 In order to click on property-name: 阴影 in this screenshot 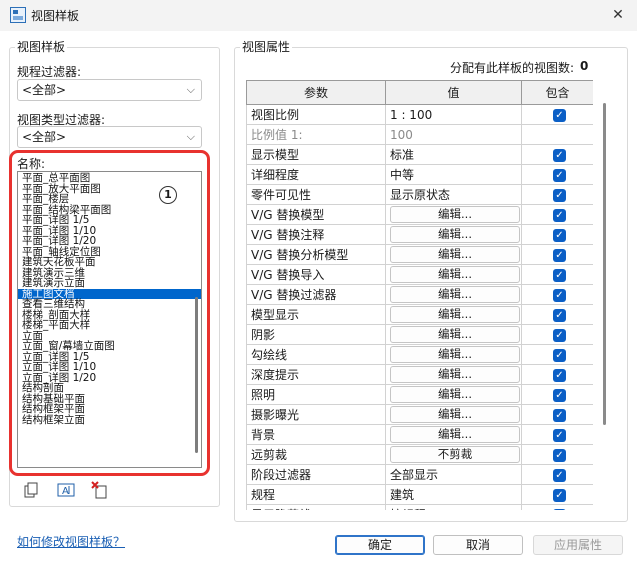, I will do `click(316, 334)`.